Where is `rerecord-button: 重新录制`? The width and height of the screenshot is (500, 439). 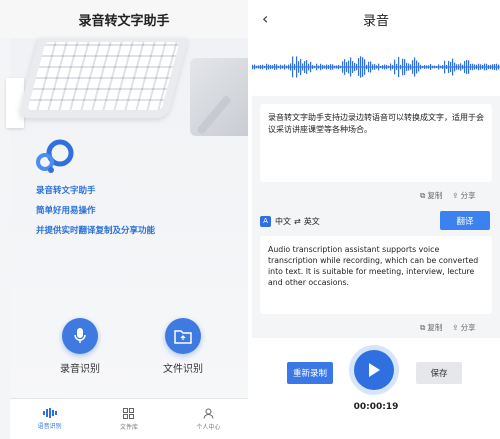
rerecord-button: 重新录制 is located at coordinates (310, 373).